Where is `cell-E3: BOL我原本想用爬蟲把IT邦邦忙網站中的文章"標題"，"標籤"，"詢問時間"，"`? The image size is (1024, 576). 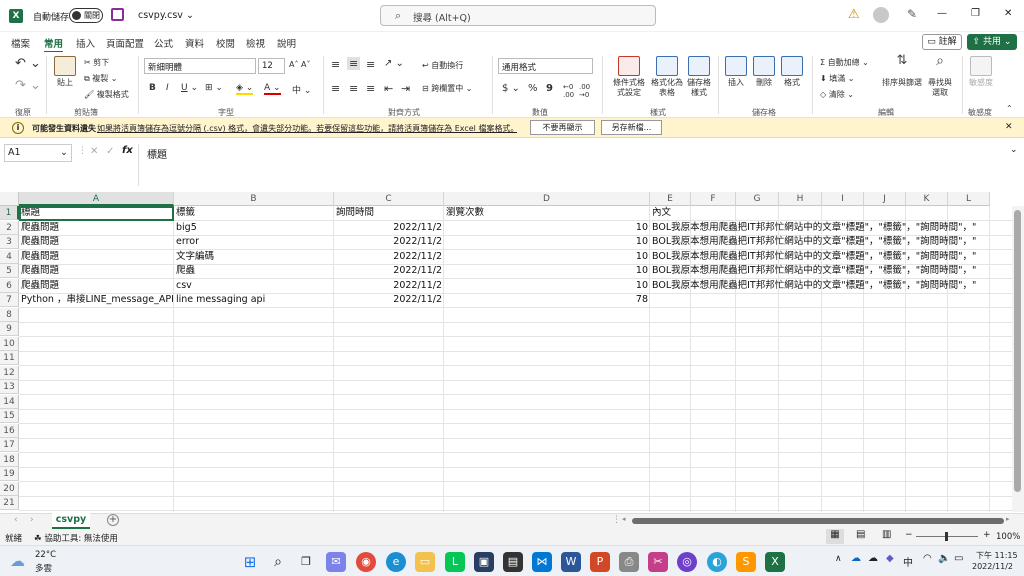
cell-E3: BOL我原本想用爬蟲把IT邦邦忙網站中的文章"標題"，"標籤"，"詢問時間"，" is located at coordinates (831, 242).